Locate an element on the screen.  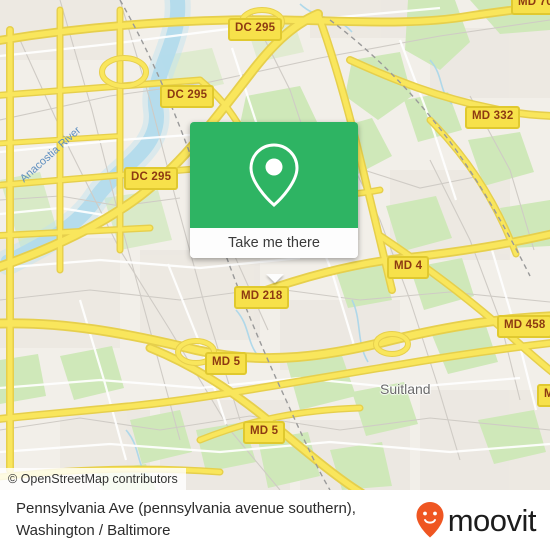
road-shield-dc-295-left: DC 295 is located at coordinates (151, 178).